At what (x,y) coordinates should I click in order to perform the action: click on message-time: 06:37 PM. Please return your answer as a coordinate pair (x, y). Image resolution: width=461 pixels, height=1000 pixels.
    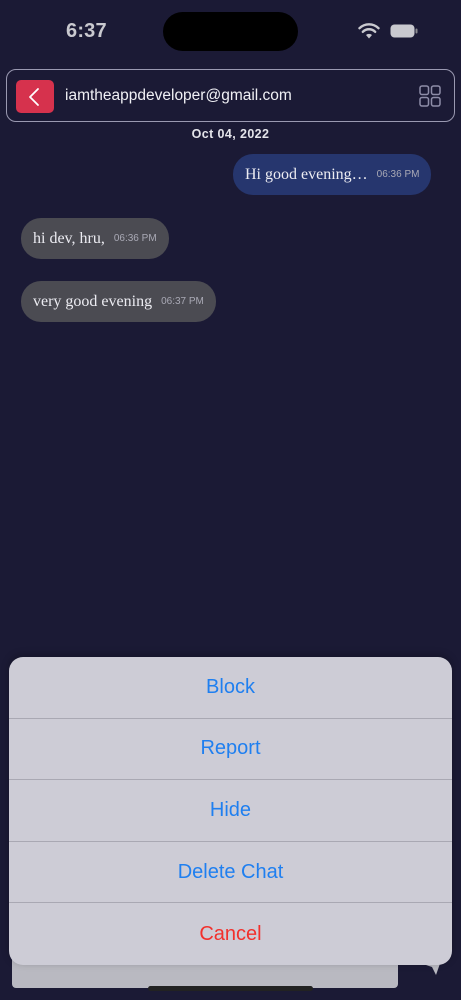
    Looking at the image, I should click on (182, 301).